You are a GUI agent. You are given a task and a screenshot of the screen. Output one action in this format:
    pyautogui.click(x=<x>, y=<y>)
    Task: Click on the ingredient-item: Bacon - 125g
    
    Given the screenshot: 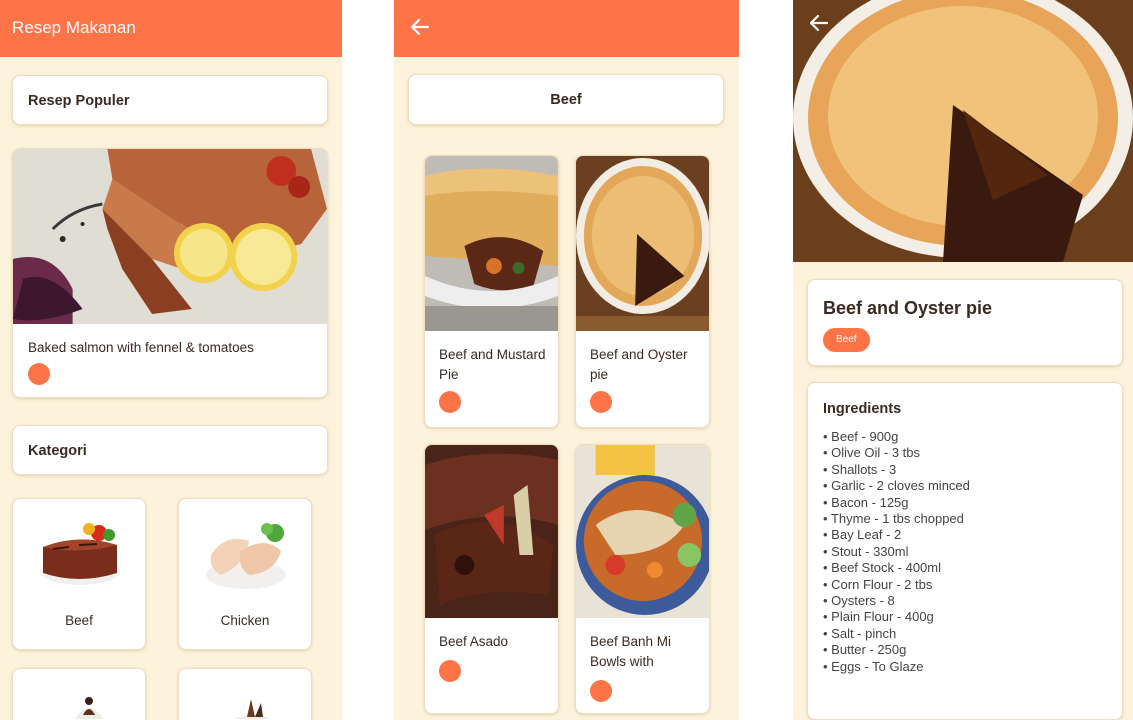 What is the action you would take?
    pyautogui.click(x=896, y=503)
    